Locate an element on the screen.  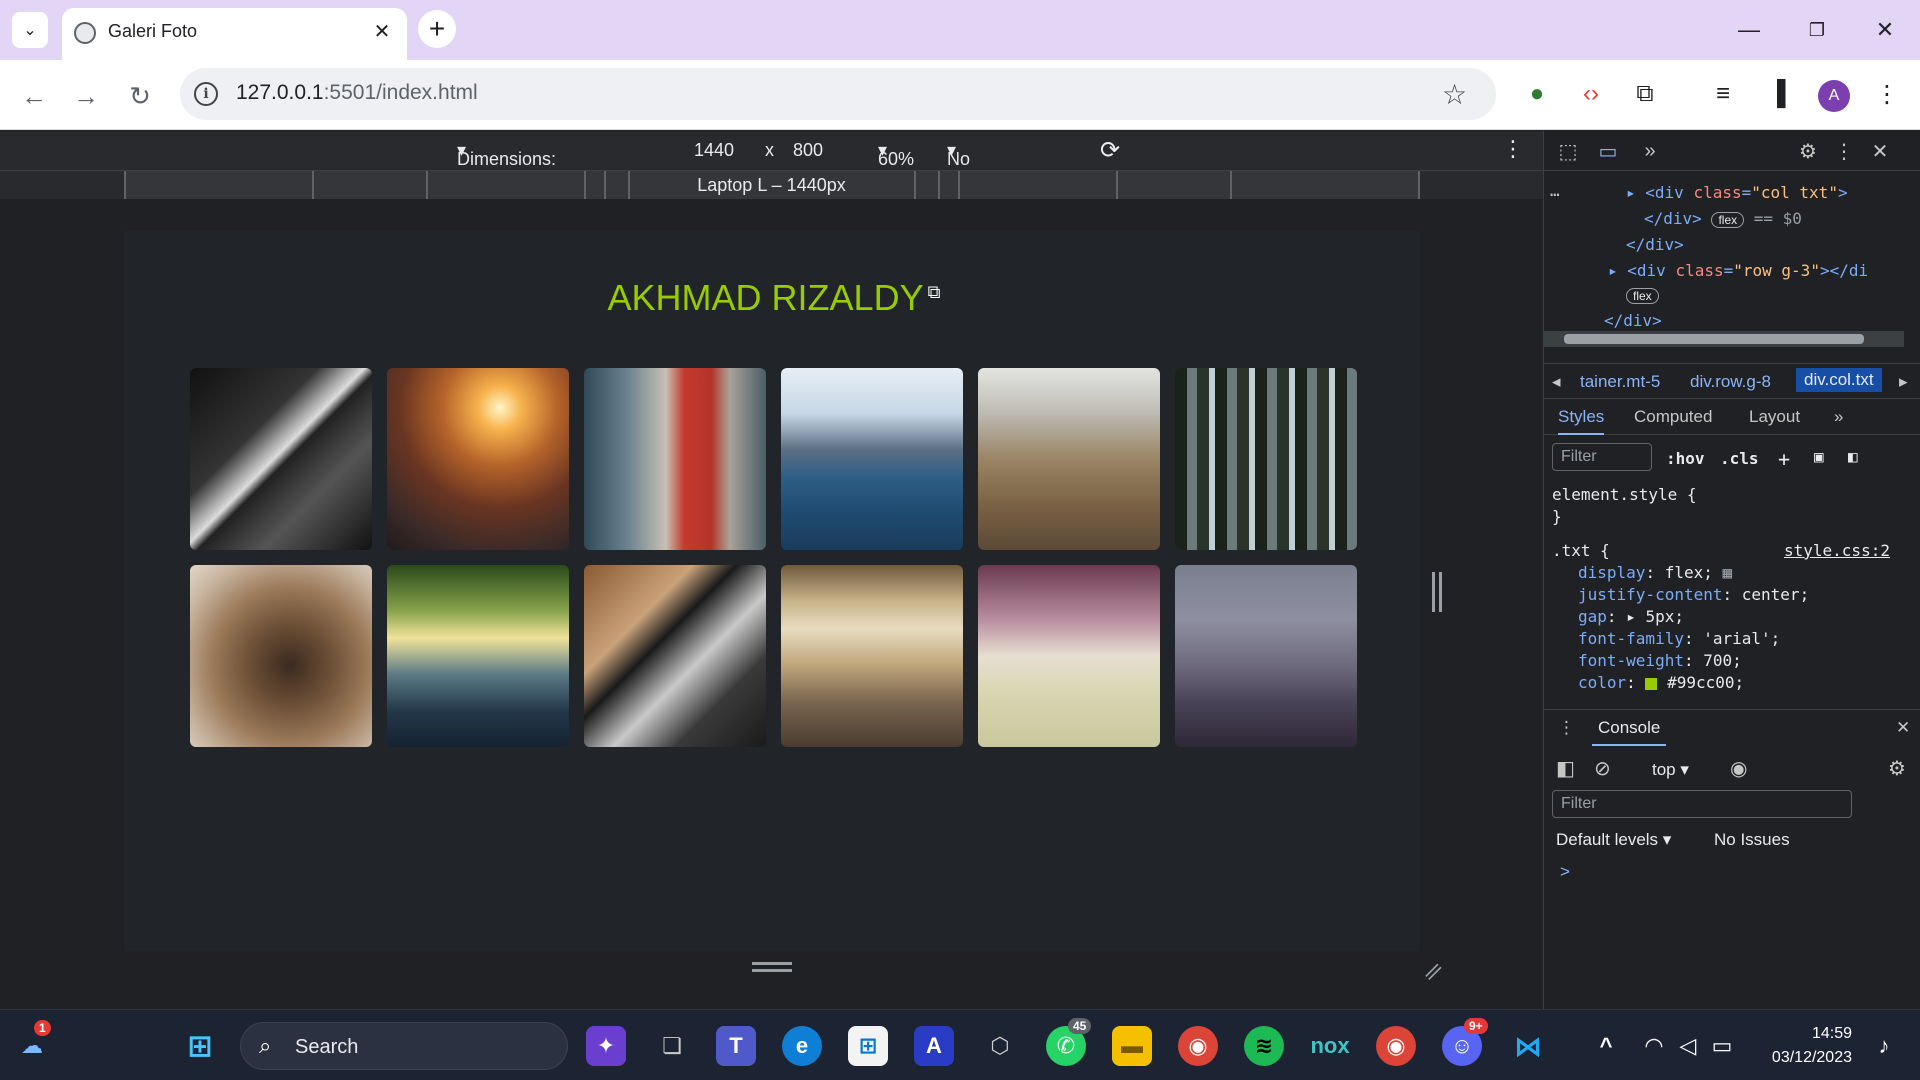
battery-icon: ▭ is located at coordinates (1722, 1046).